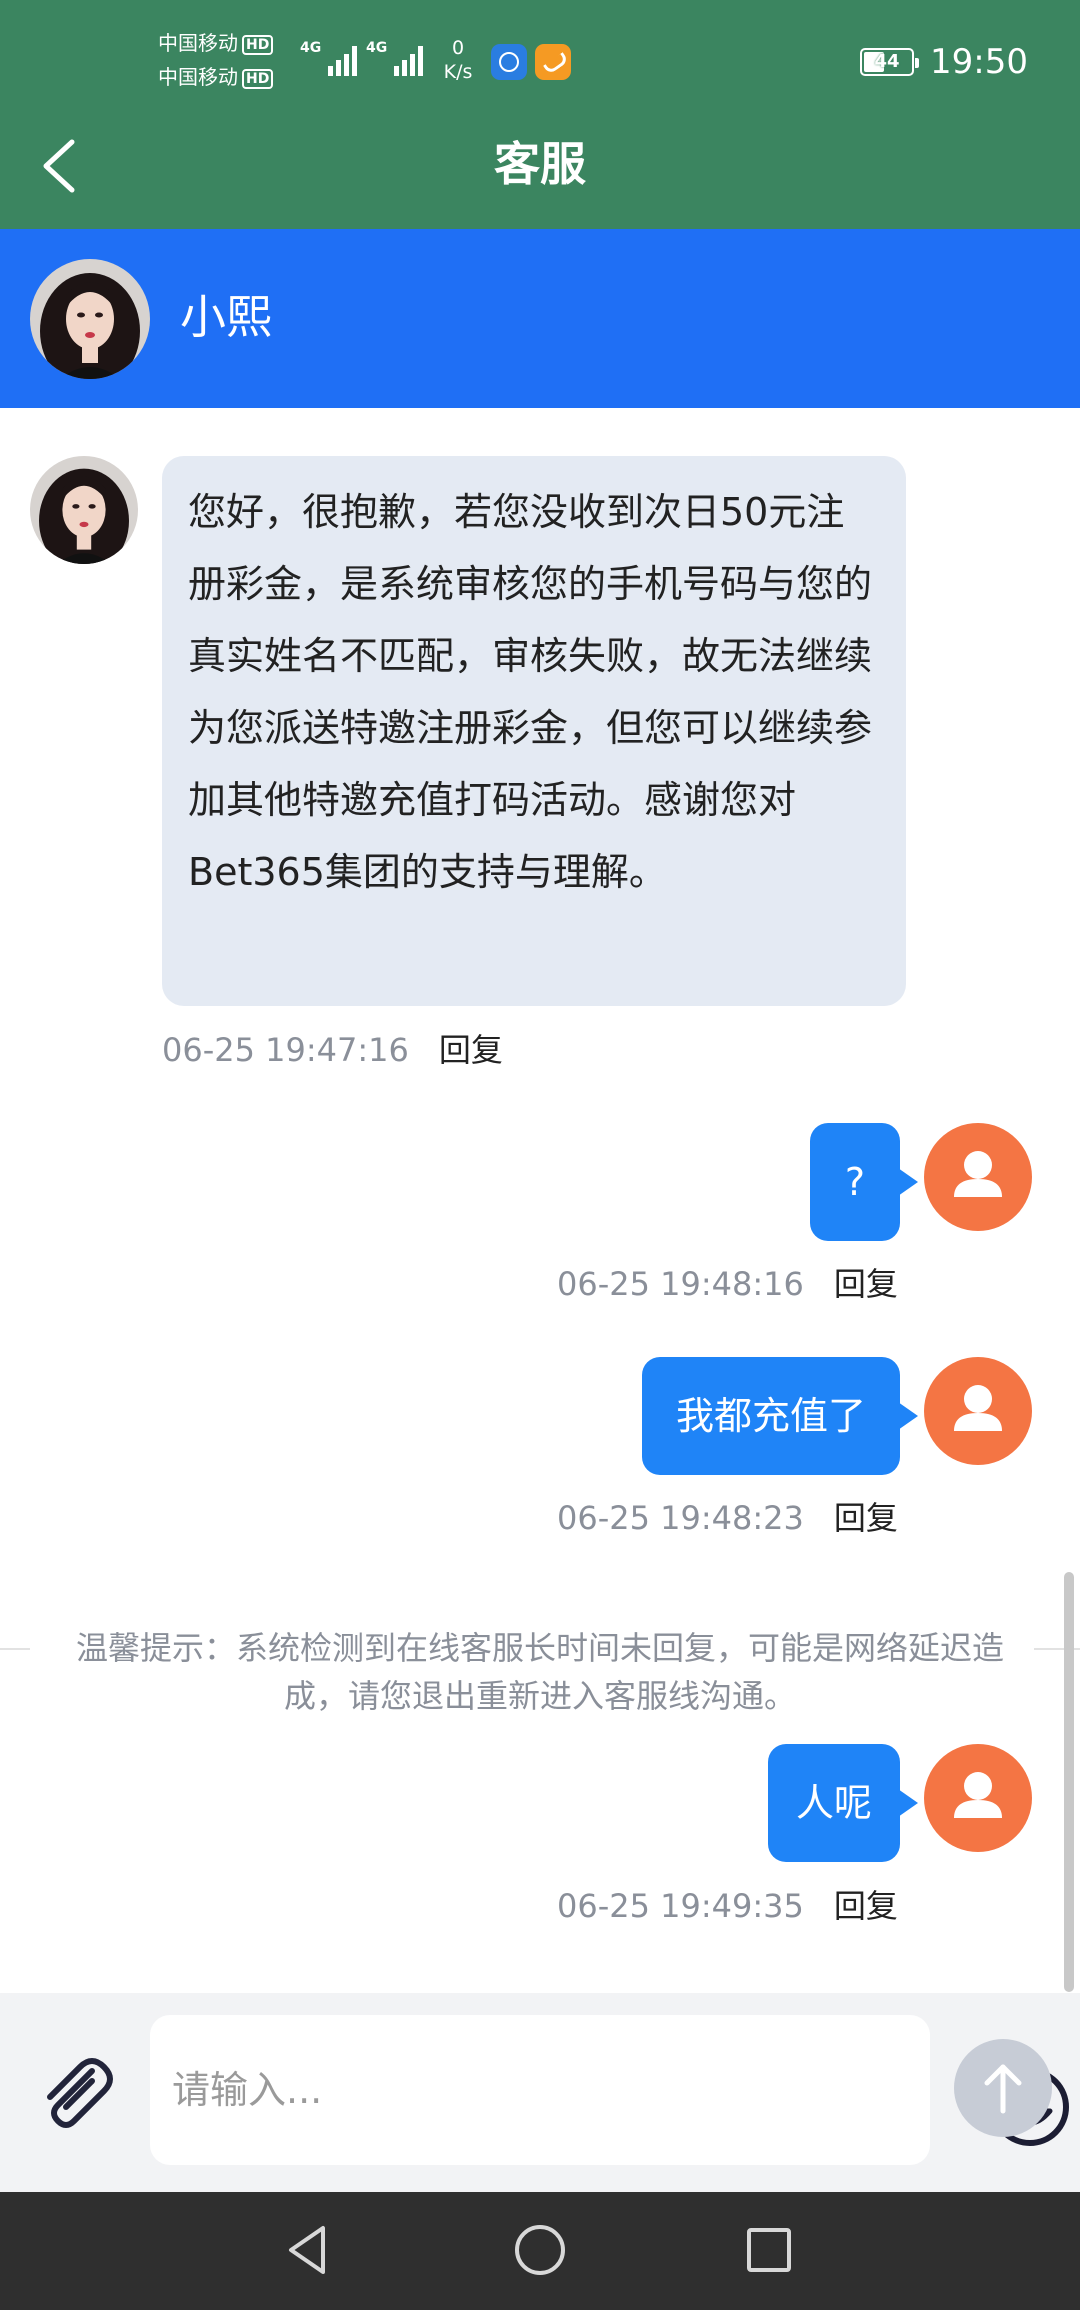 The image size is (1080, 2310). I want to click on message-time: 06-25 19:48:16, so click(680, 1284).